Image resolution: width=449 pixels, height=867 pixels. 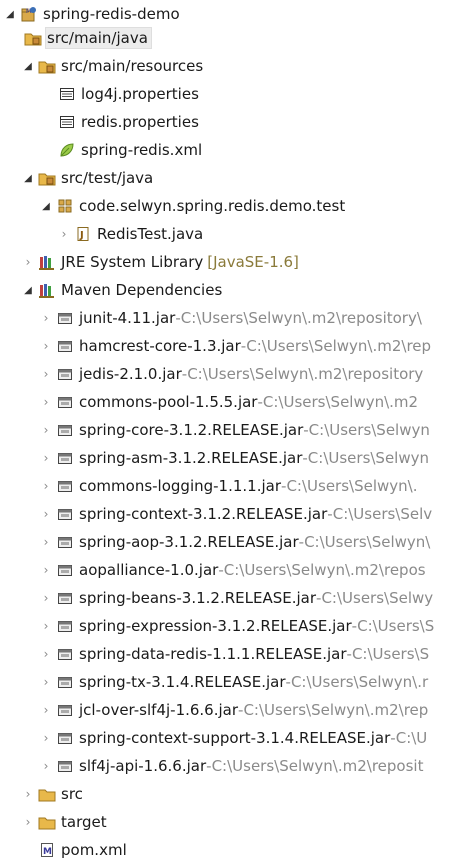 I want to click on project-label: spring-redis-demo, so click(x=111, y=14).